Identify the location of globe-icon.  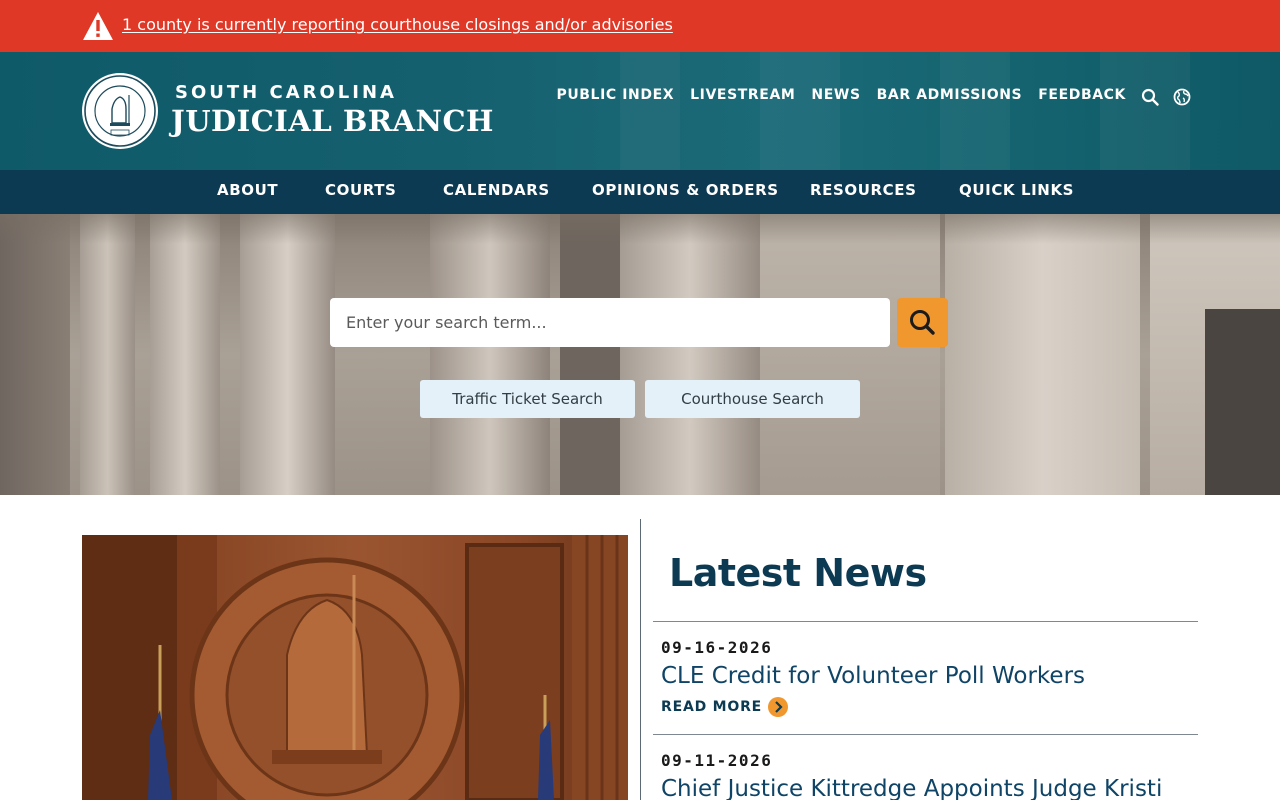
(1182, 97).